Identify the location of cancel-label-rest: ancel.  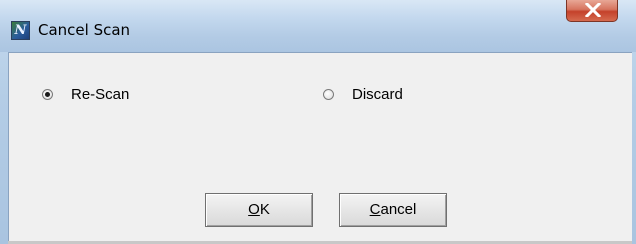
(398, 209).